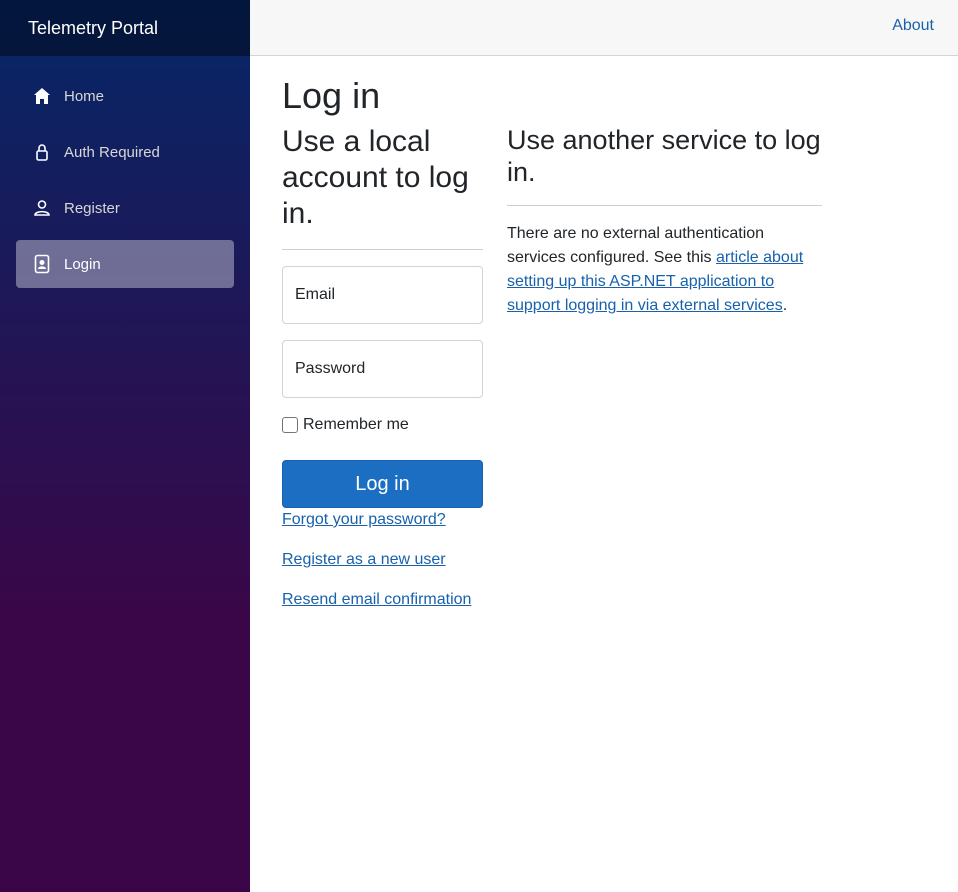 The width and height of the screenshot is (958, 892). I want to click on nav-item-register: Register, so click(125, 208).